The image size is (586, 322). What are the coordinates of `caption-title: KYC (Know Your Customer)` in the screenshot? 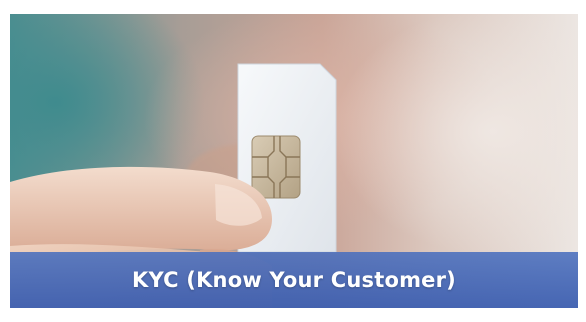 It's located at (294, 280).